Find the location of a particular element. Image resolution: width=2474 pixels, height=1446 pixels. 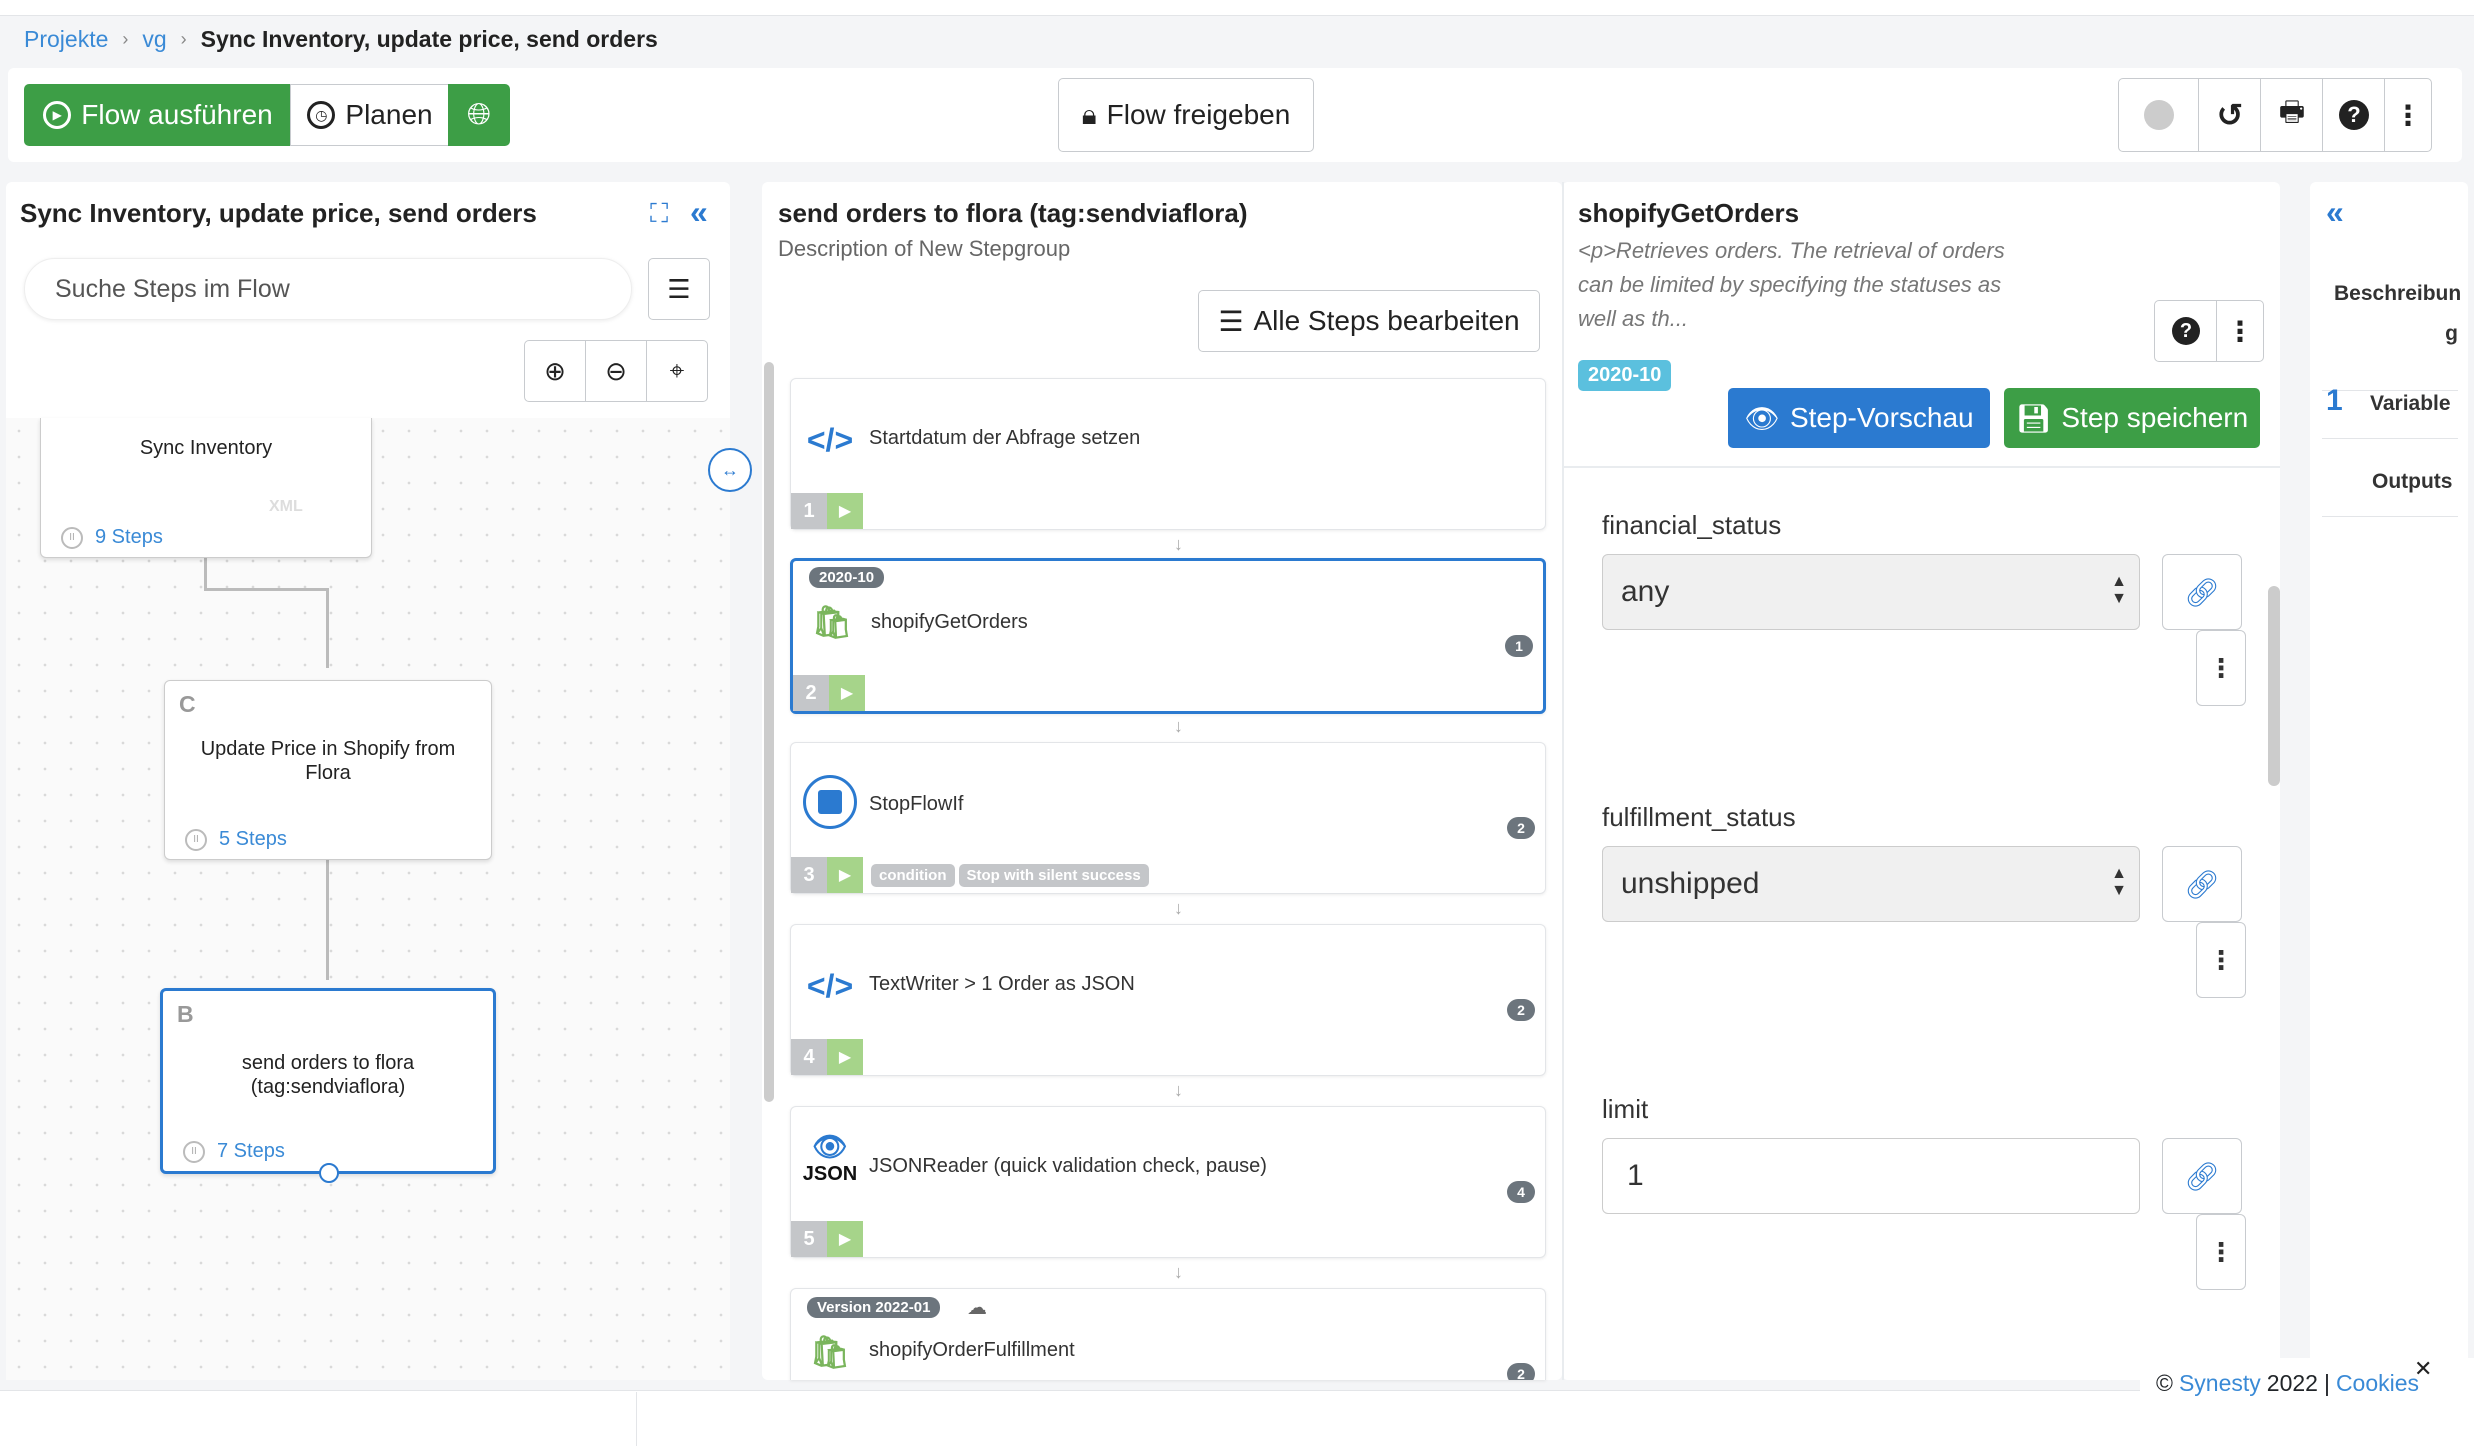

step-card-2: 2020-10 🛍︎ shopifyGetOrders 1 2 ▶ is located at coordinates (1168, 636).